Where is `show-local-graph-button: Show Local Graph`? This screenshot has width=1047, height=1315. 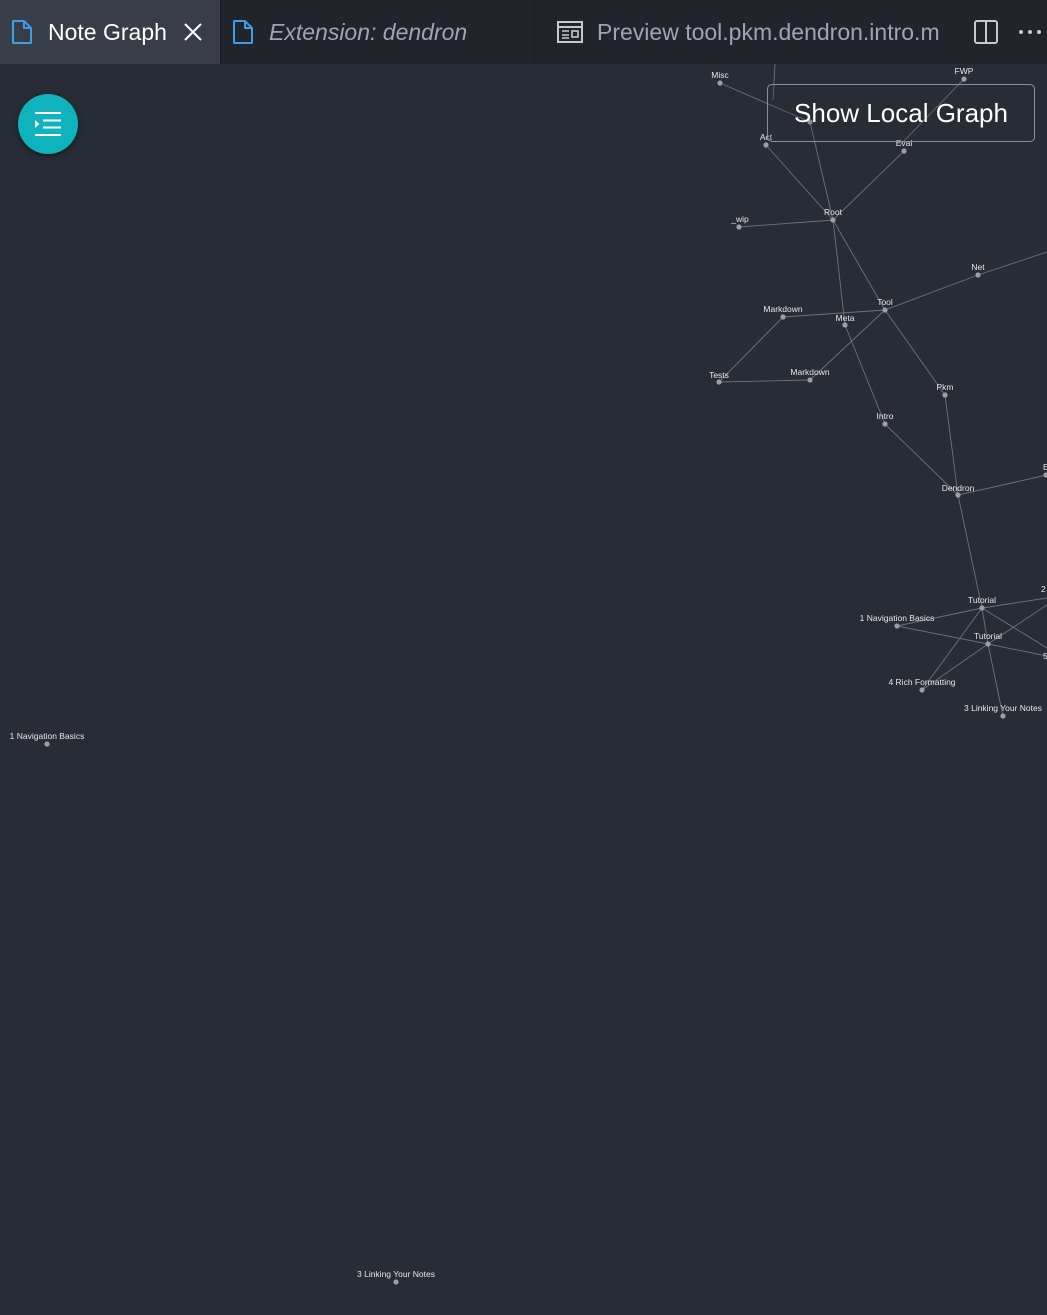
show-local-graph-button: Show Local Graph is located at coordinates (901, 113).